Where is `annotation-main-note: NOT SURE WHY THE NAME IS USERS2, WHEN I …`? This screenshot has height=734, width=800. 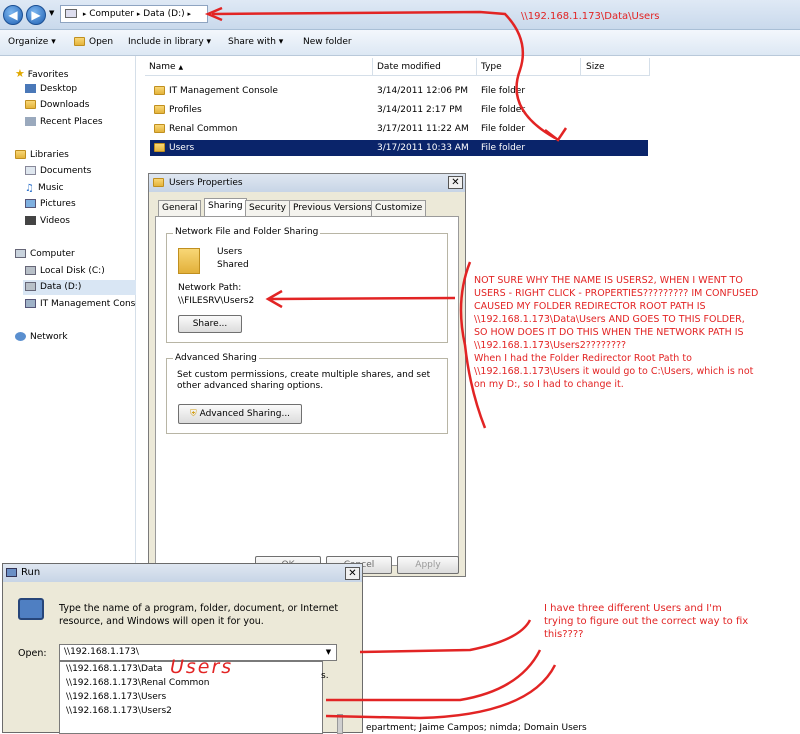
annotation-main-note: NOT SURE WHY THE NAME IS USERS2, WHEN I … is located at coordinates (617, 332).